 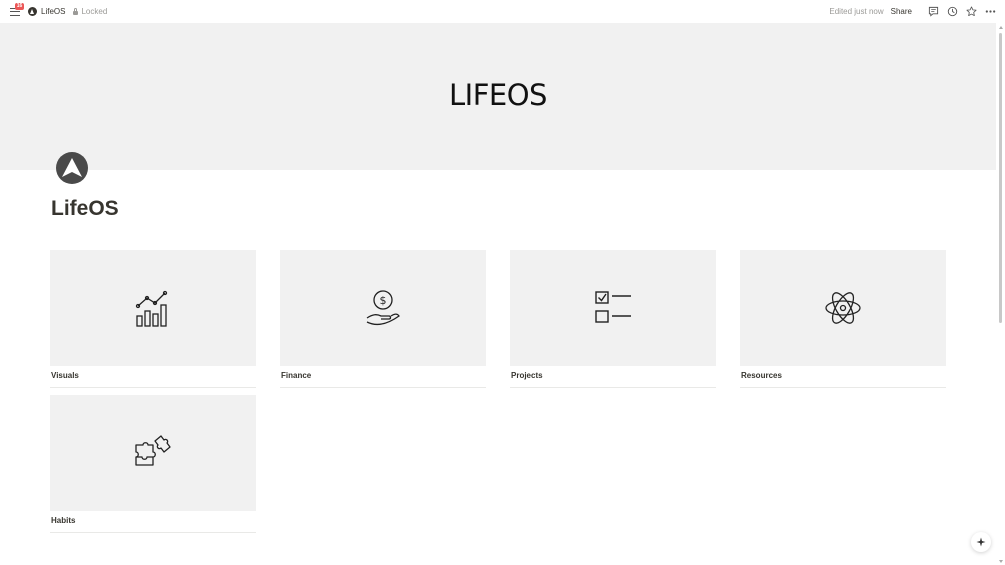 What do you see at coordinates (1000, 178) in the screenshot?
I see `scrollbar-thumb` at bounding box center [1000, 178].